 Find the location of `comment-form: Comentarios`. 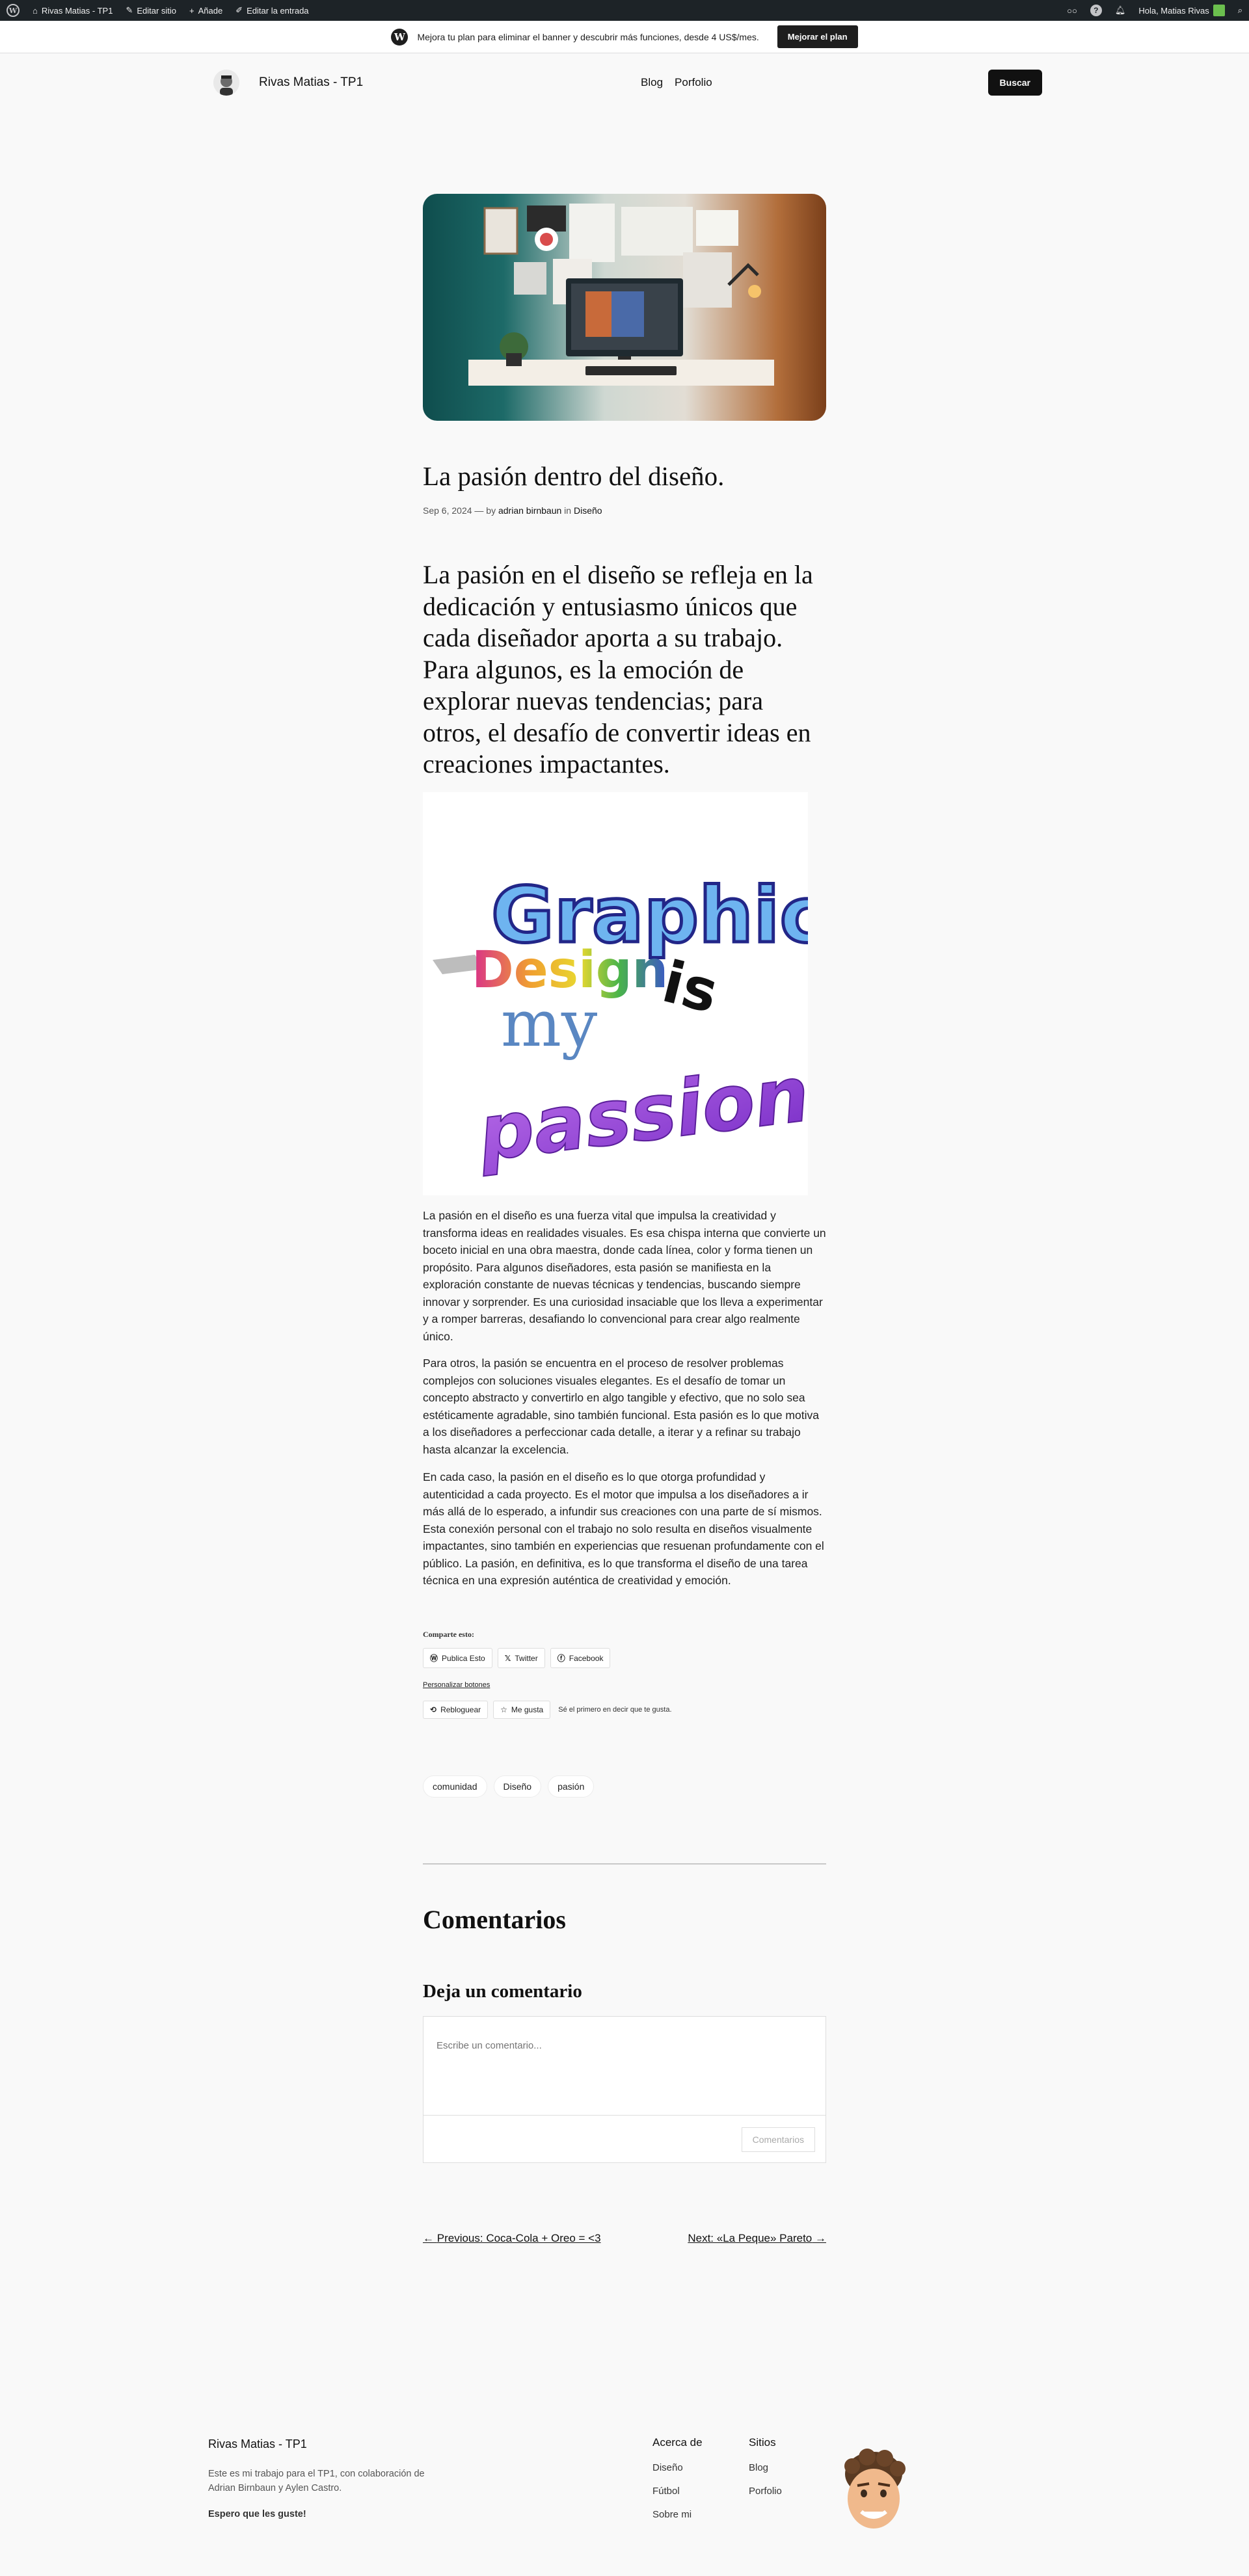

comment-form: Comentarios is located at coordinates (624, 2089).